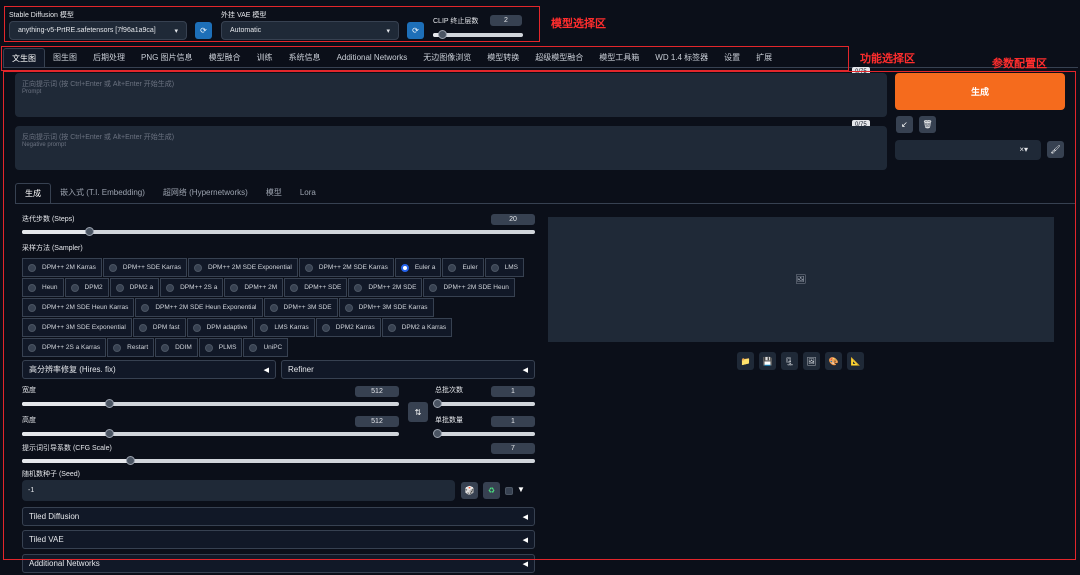 This screenshot has width=1080, height=575. What do you see at coordinates (205, 193) in the screenshot?
I see `subtab-2: 超网络 (Hypernetworks)` at bounding box center [205, 193].